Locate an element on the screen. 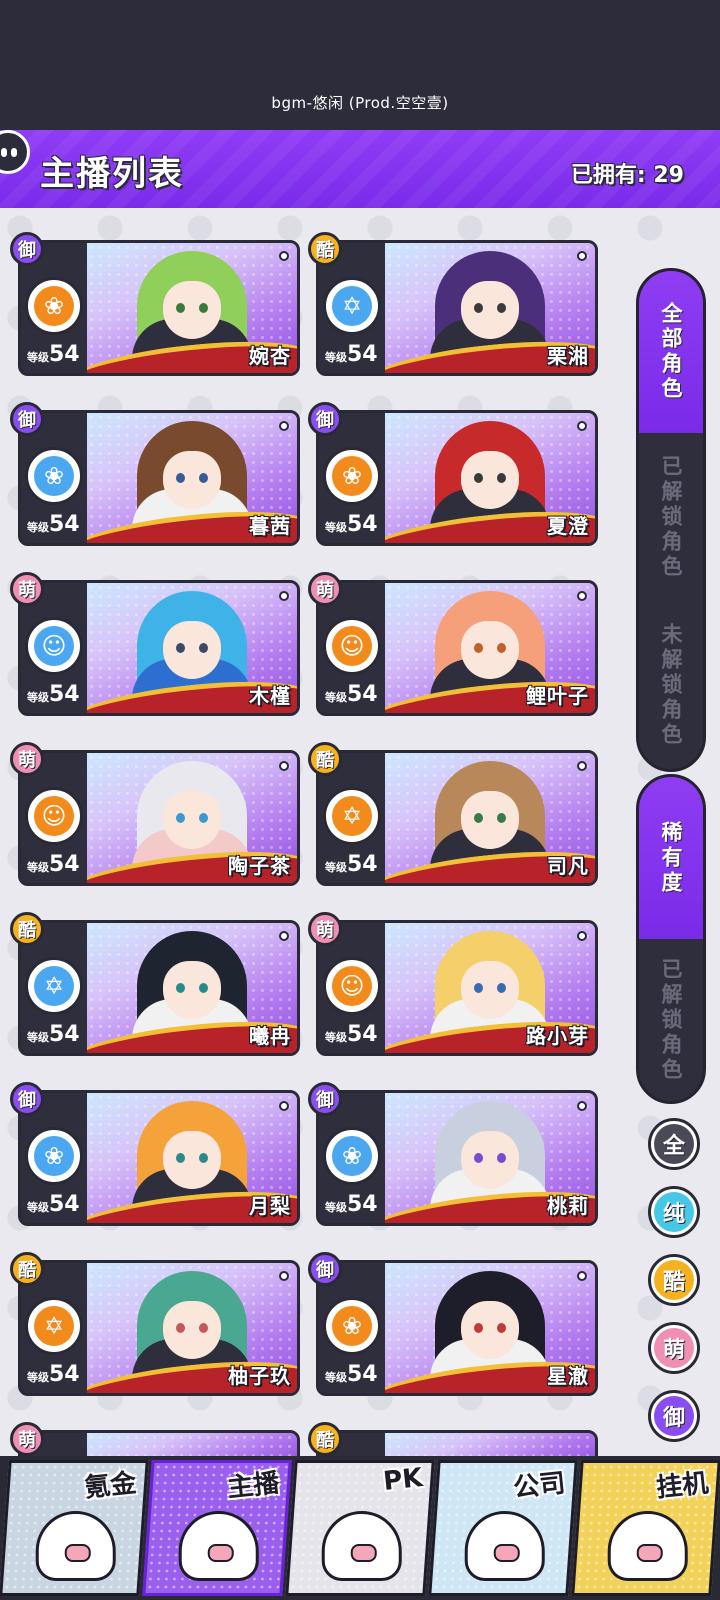  card-frame: 木槿 ☺ 等级54 is located at coordinates (159, 648).